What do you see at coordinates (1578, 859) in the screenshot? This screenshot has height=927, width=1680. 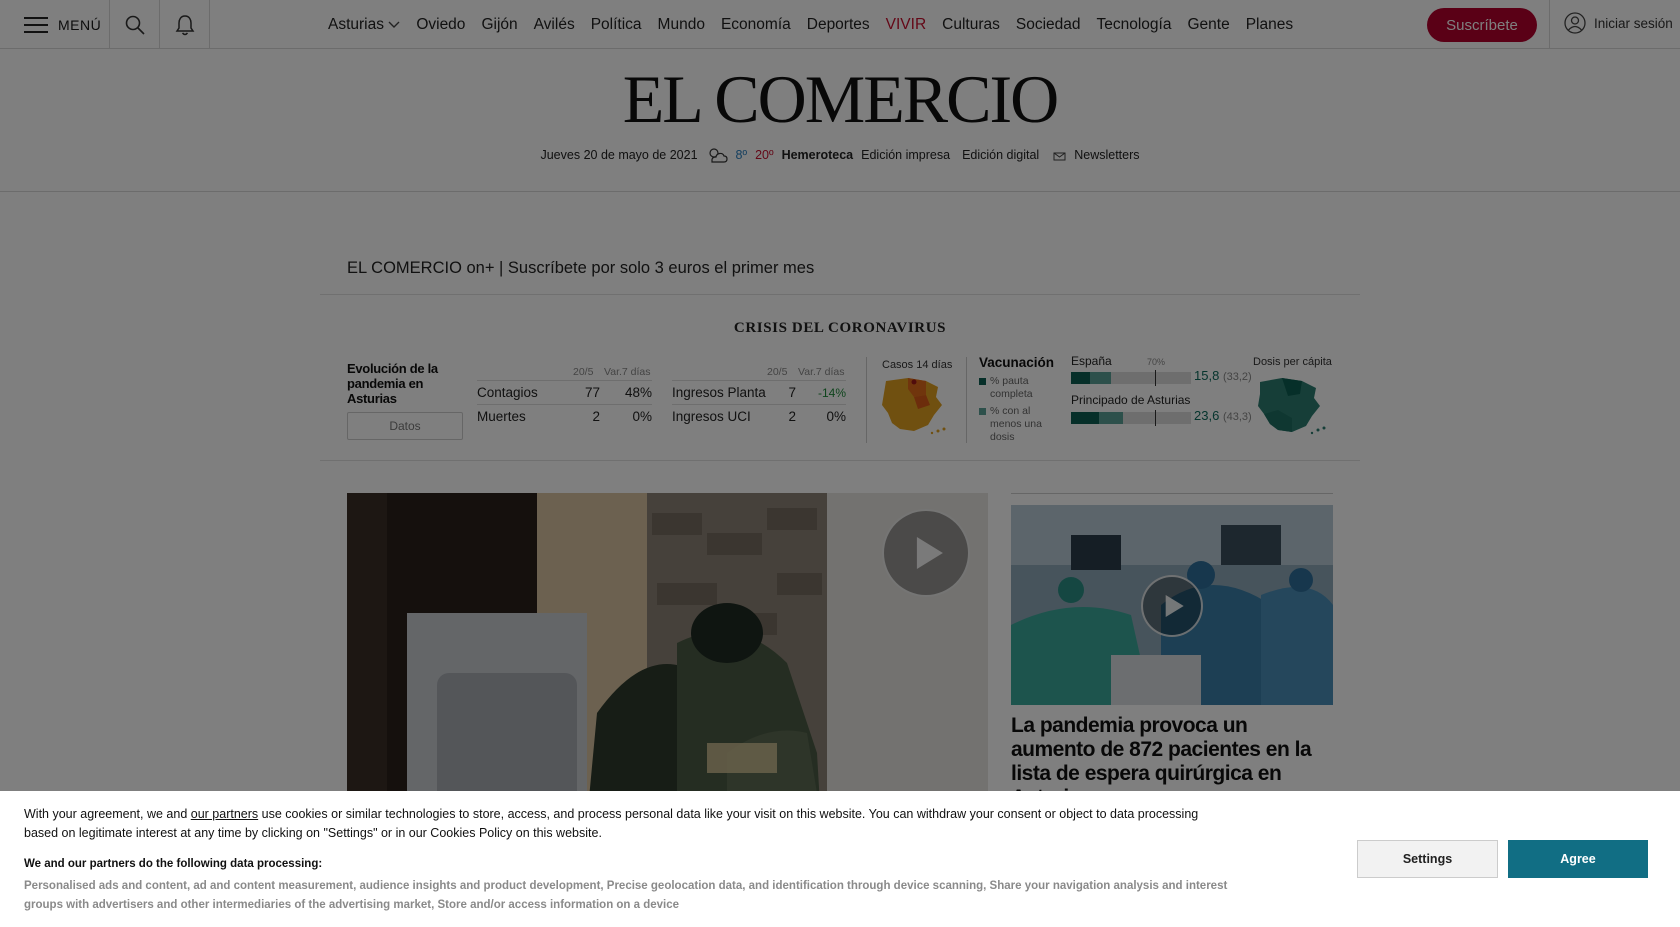 I see `agree-button: Agree` at bounding box center [1578, 859].